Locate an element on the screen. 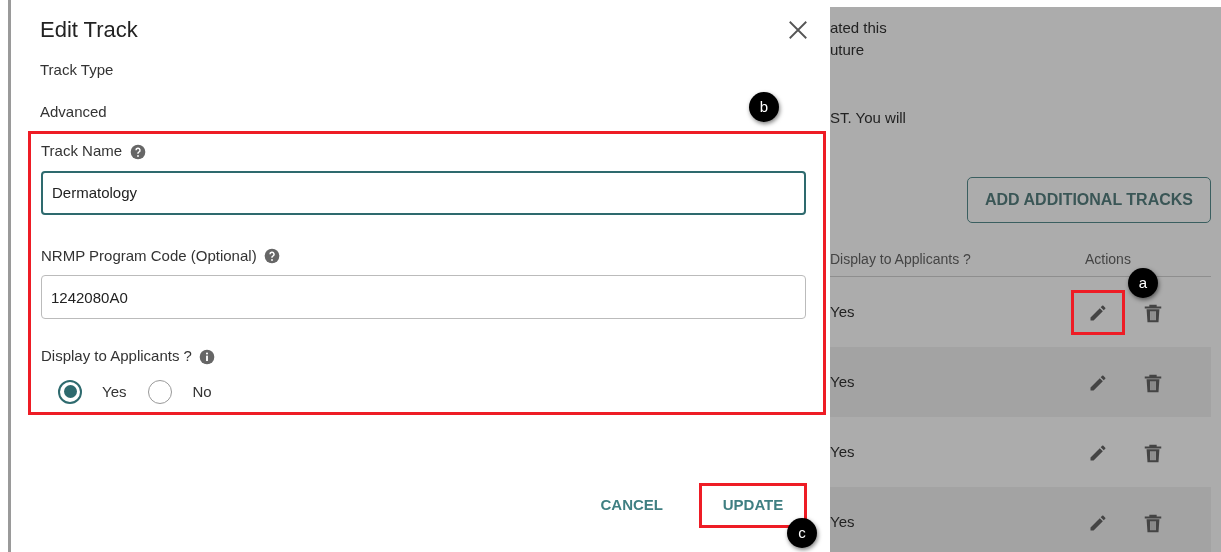 The image size is (1221, 552). update-button: UPDATE is located at coordinates (753, 505).